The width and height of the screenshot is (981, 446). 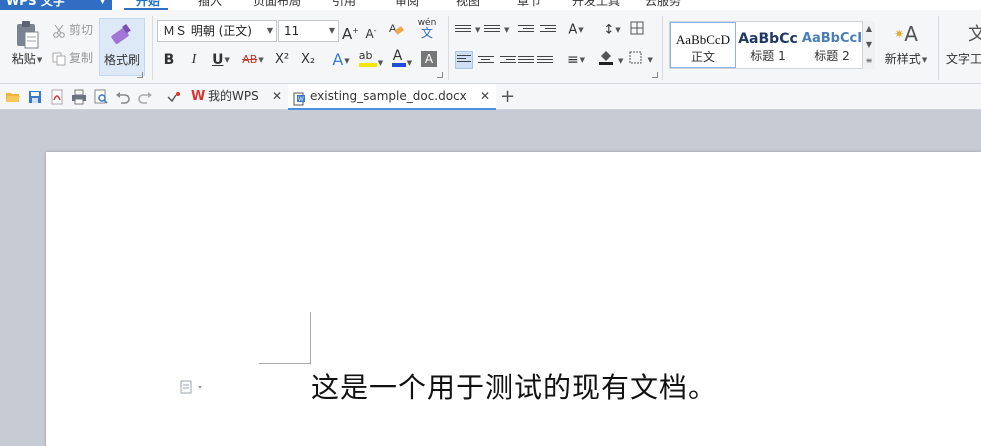 I want to click on bullet-list-icon, so click(x=463, y=30).